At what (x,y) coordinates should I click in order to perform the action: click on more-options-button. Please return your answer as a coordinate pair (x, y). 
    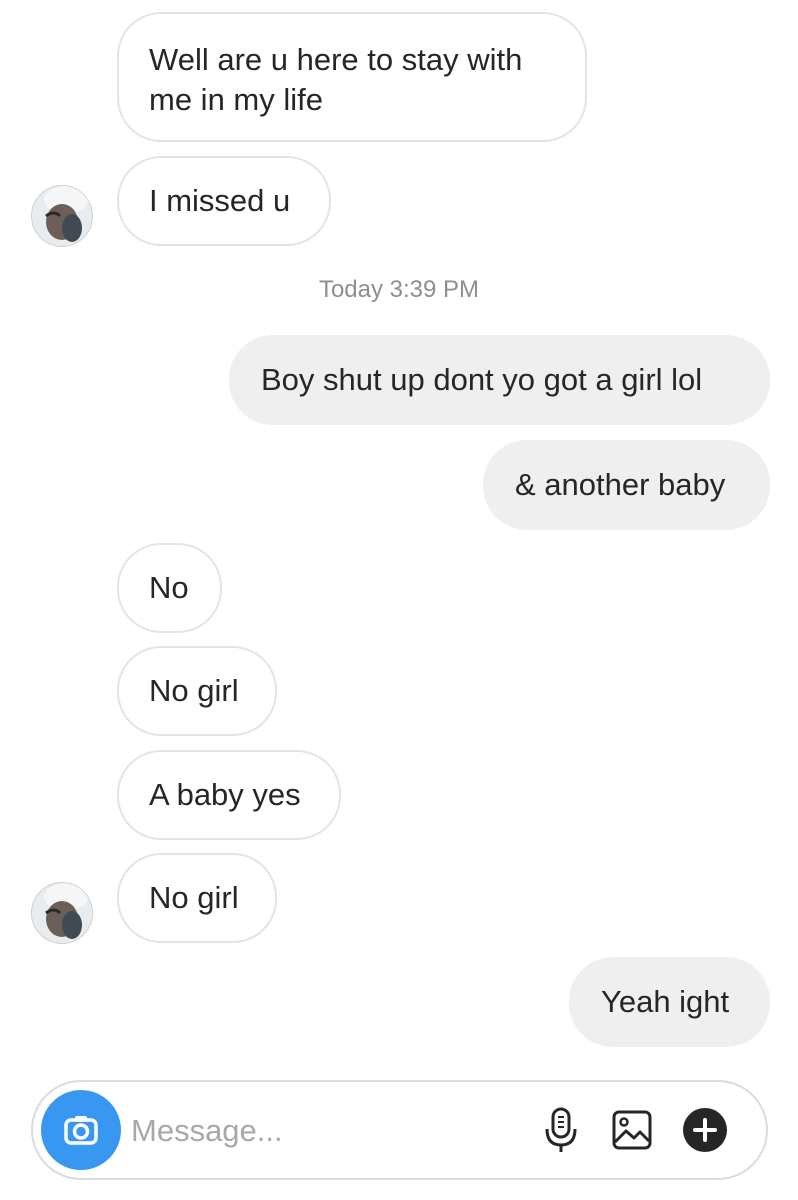
    Looking at the image, I should click on (705, 1130).